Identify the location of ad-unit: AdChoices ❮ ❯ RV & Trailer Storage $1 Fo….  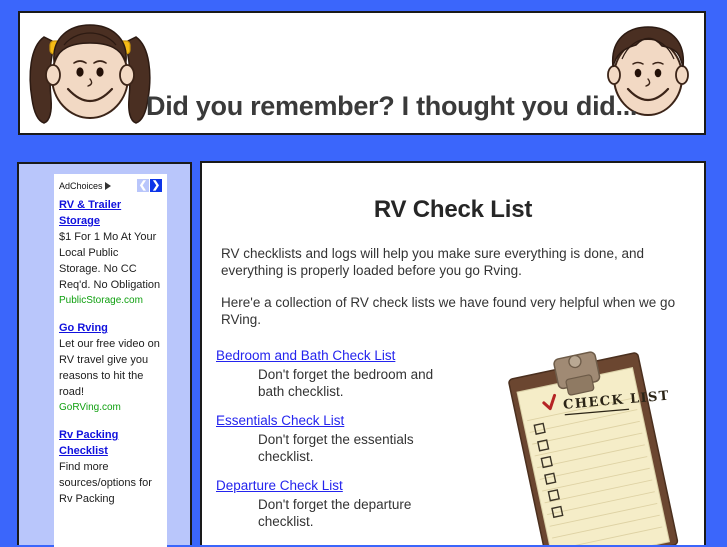
(110, 360).